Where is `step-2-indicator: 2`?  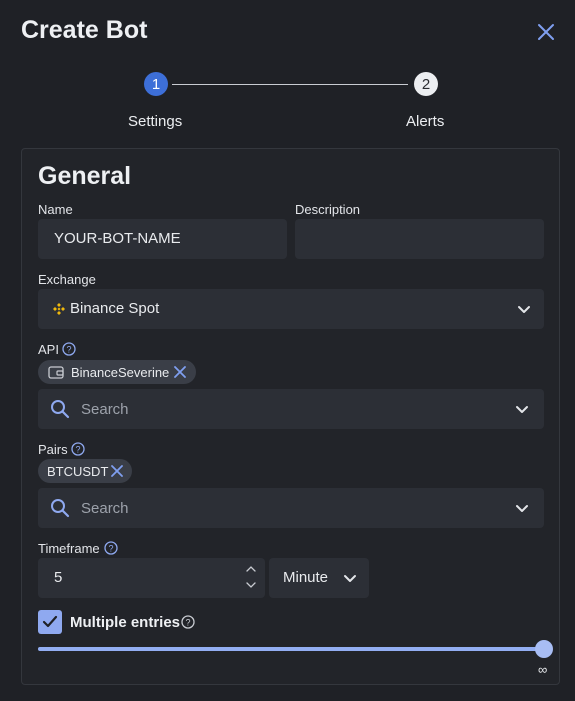 step-2-indicator: 2 is located at coordinates (426, 84).